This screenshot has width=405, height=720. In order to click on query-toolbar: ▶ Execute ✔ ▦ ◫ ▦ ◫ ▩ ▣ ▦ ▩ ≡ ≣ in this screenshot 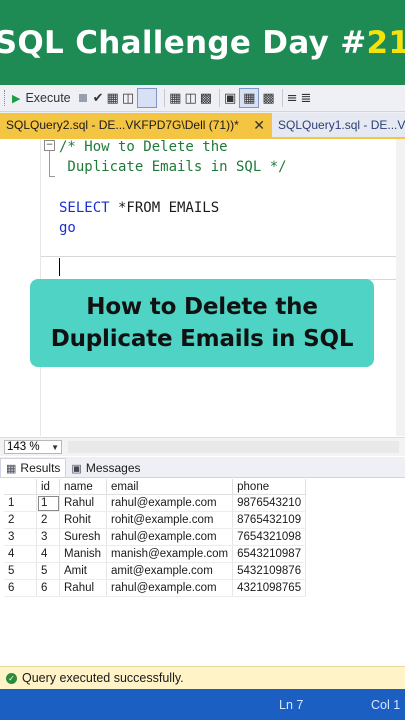, I will do `click(202, 98)`.